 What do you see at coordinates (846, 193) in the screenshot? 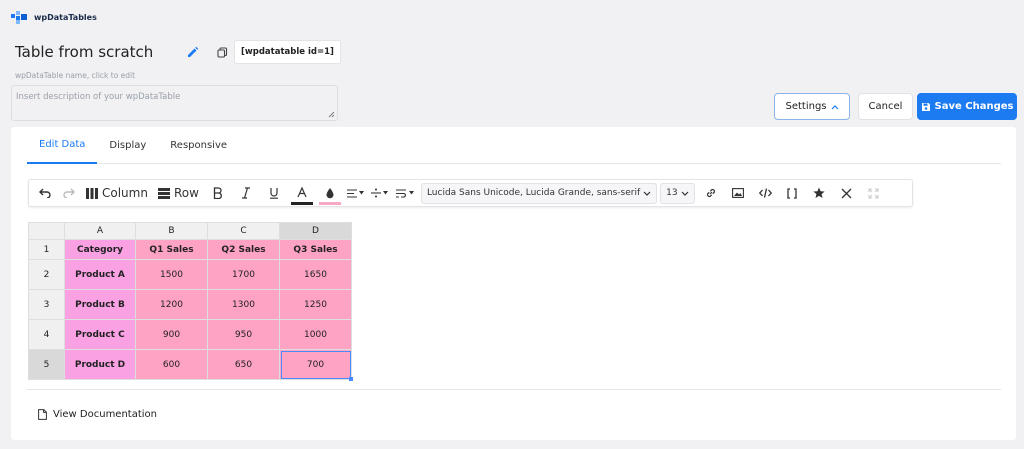
I see `clear-icon` at bounding box center [846, 193].